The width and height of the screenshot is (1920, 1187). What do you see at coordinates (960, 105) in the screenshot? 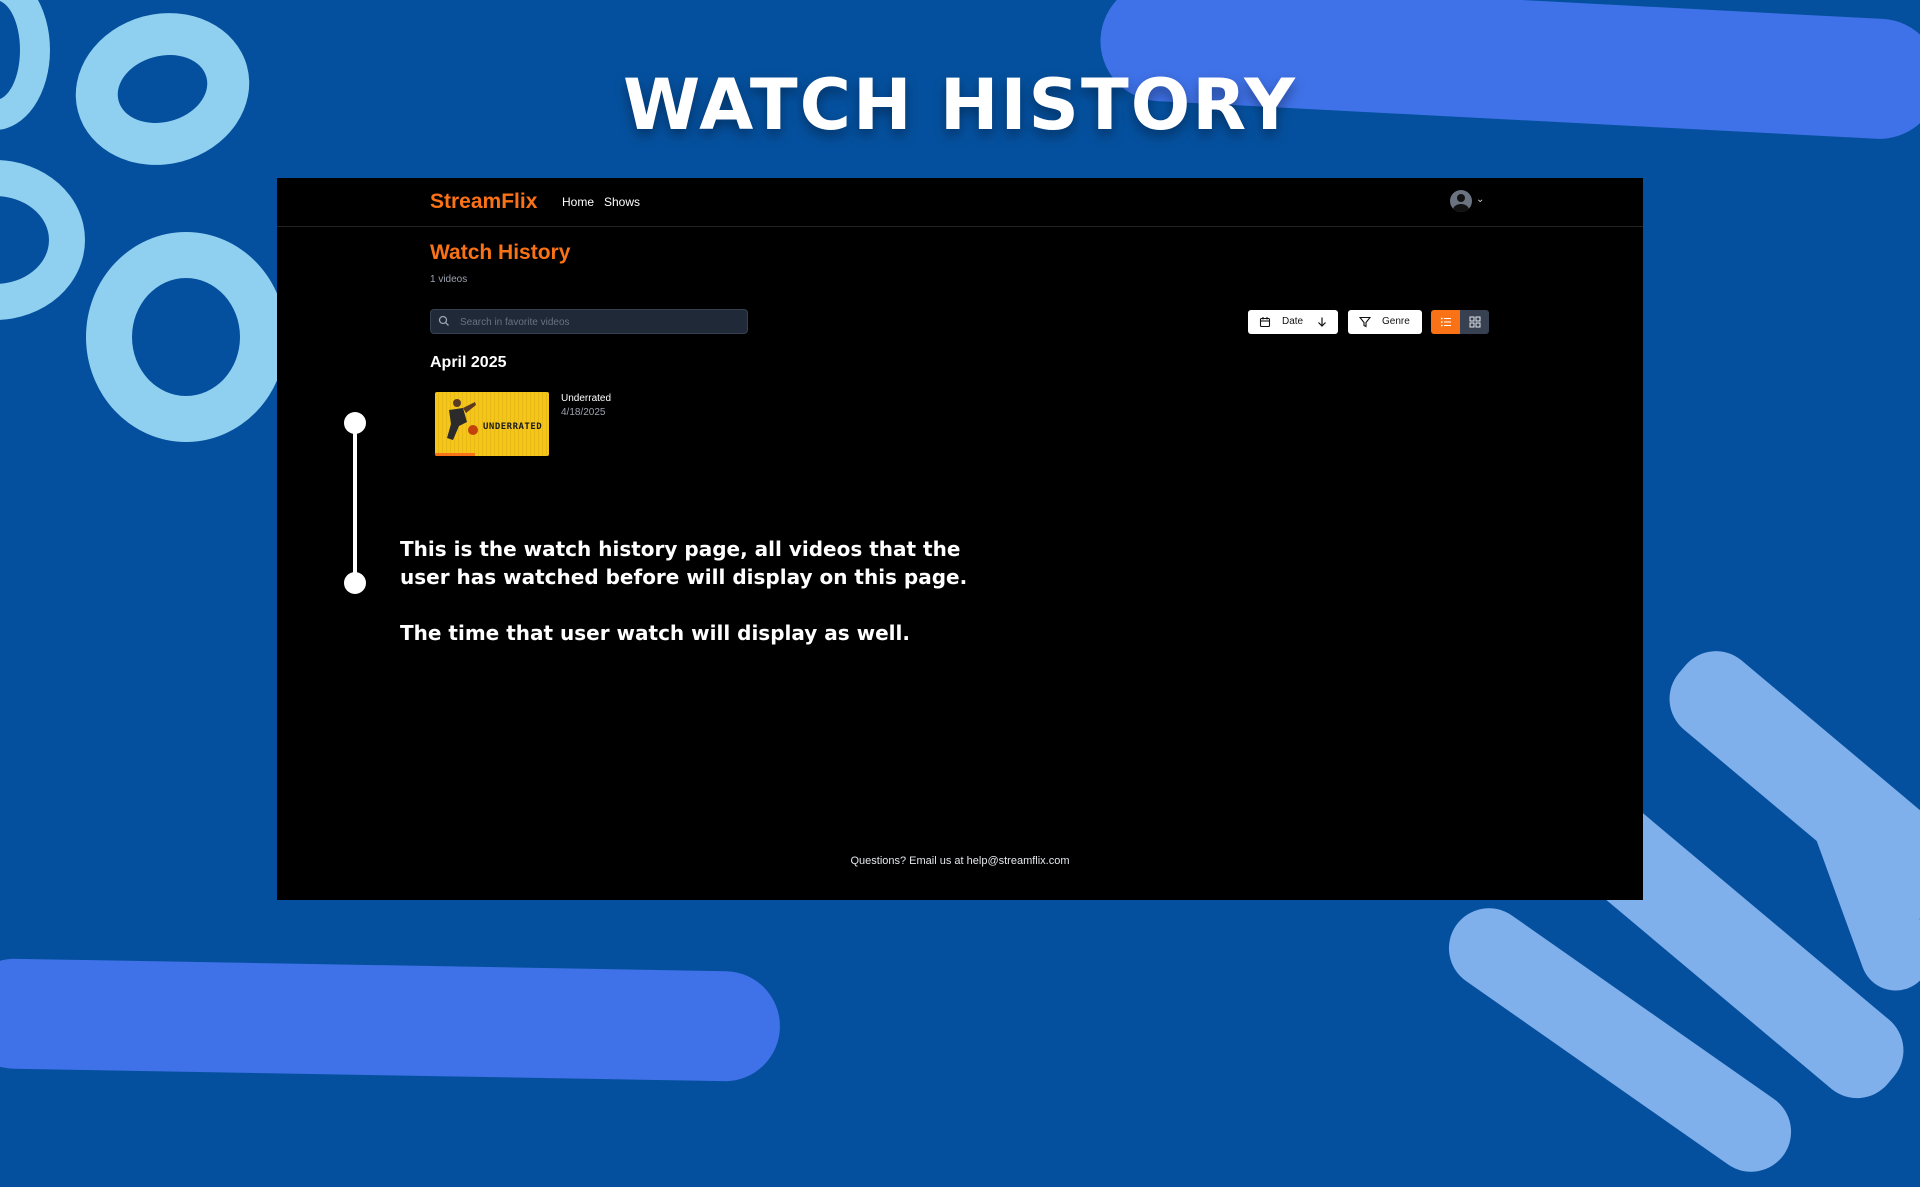
I see `slide-title: WATCH HISTORY` at bounding box center [960, 105].